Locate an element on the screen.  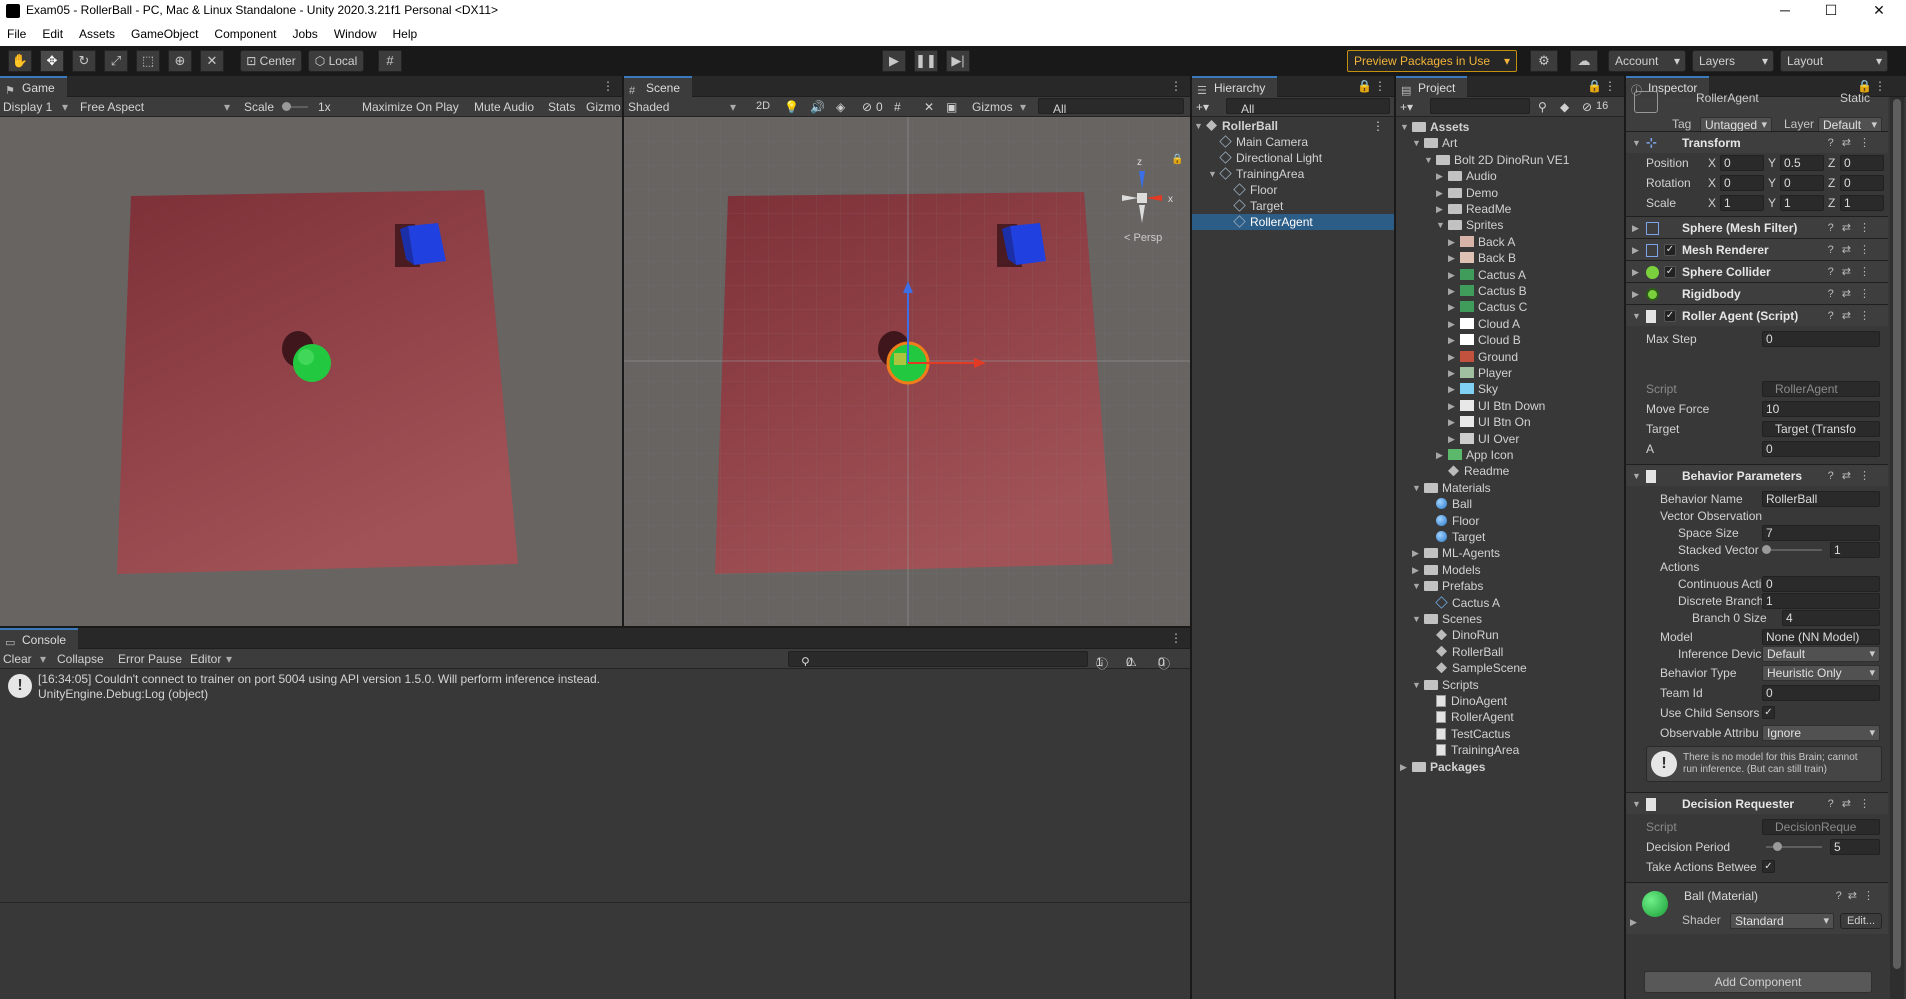
transform-tool-icon: ⊕ is located at coordinates (180, 61).